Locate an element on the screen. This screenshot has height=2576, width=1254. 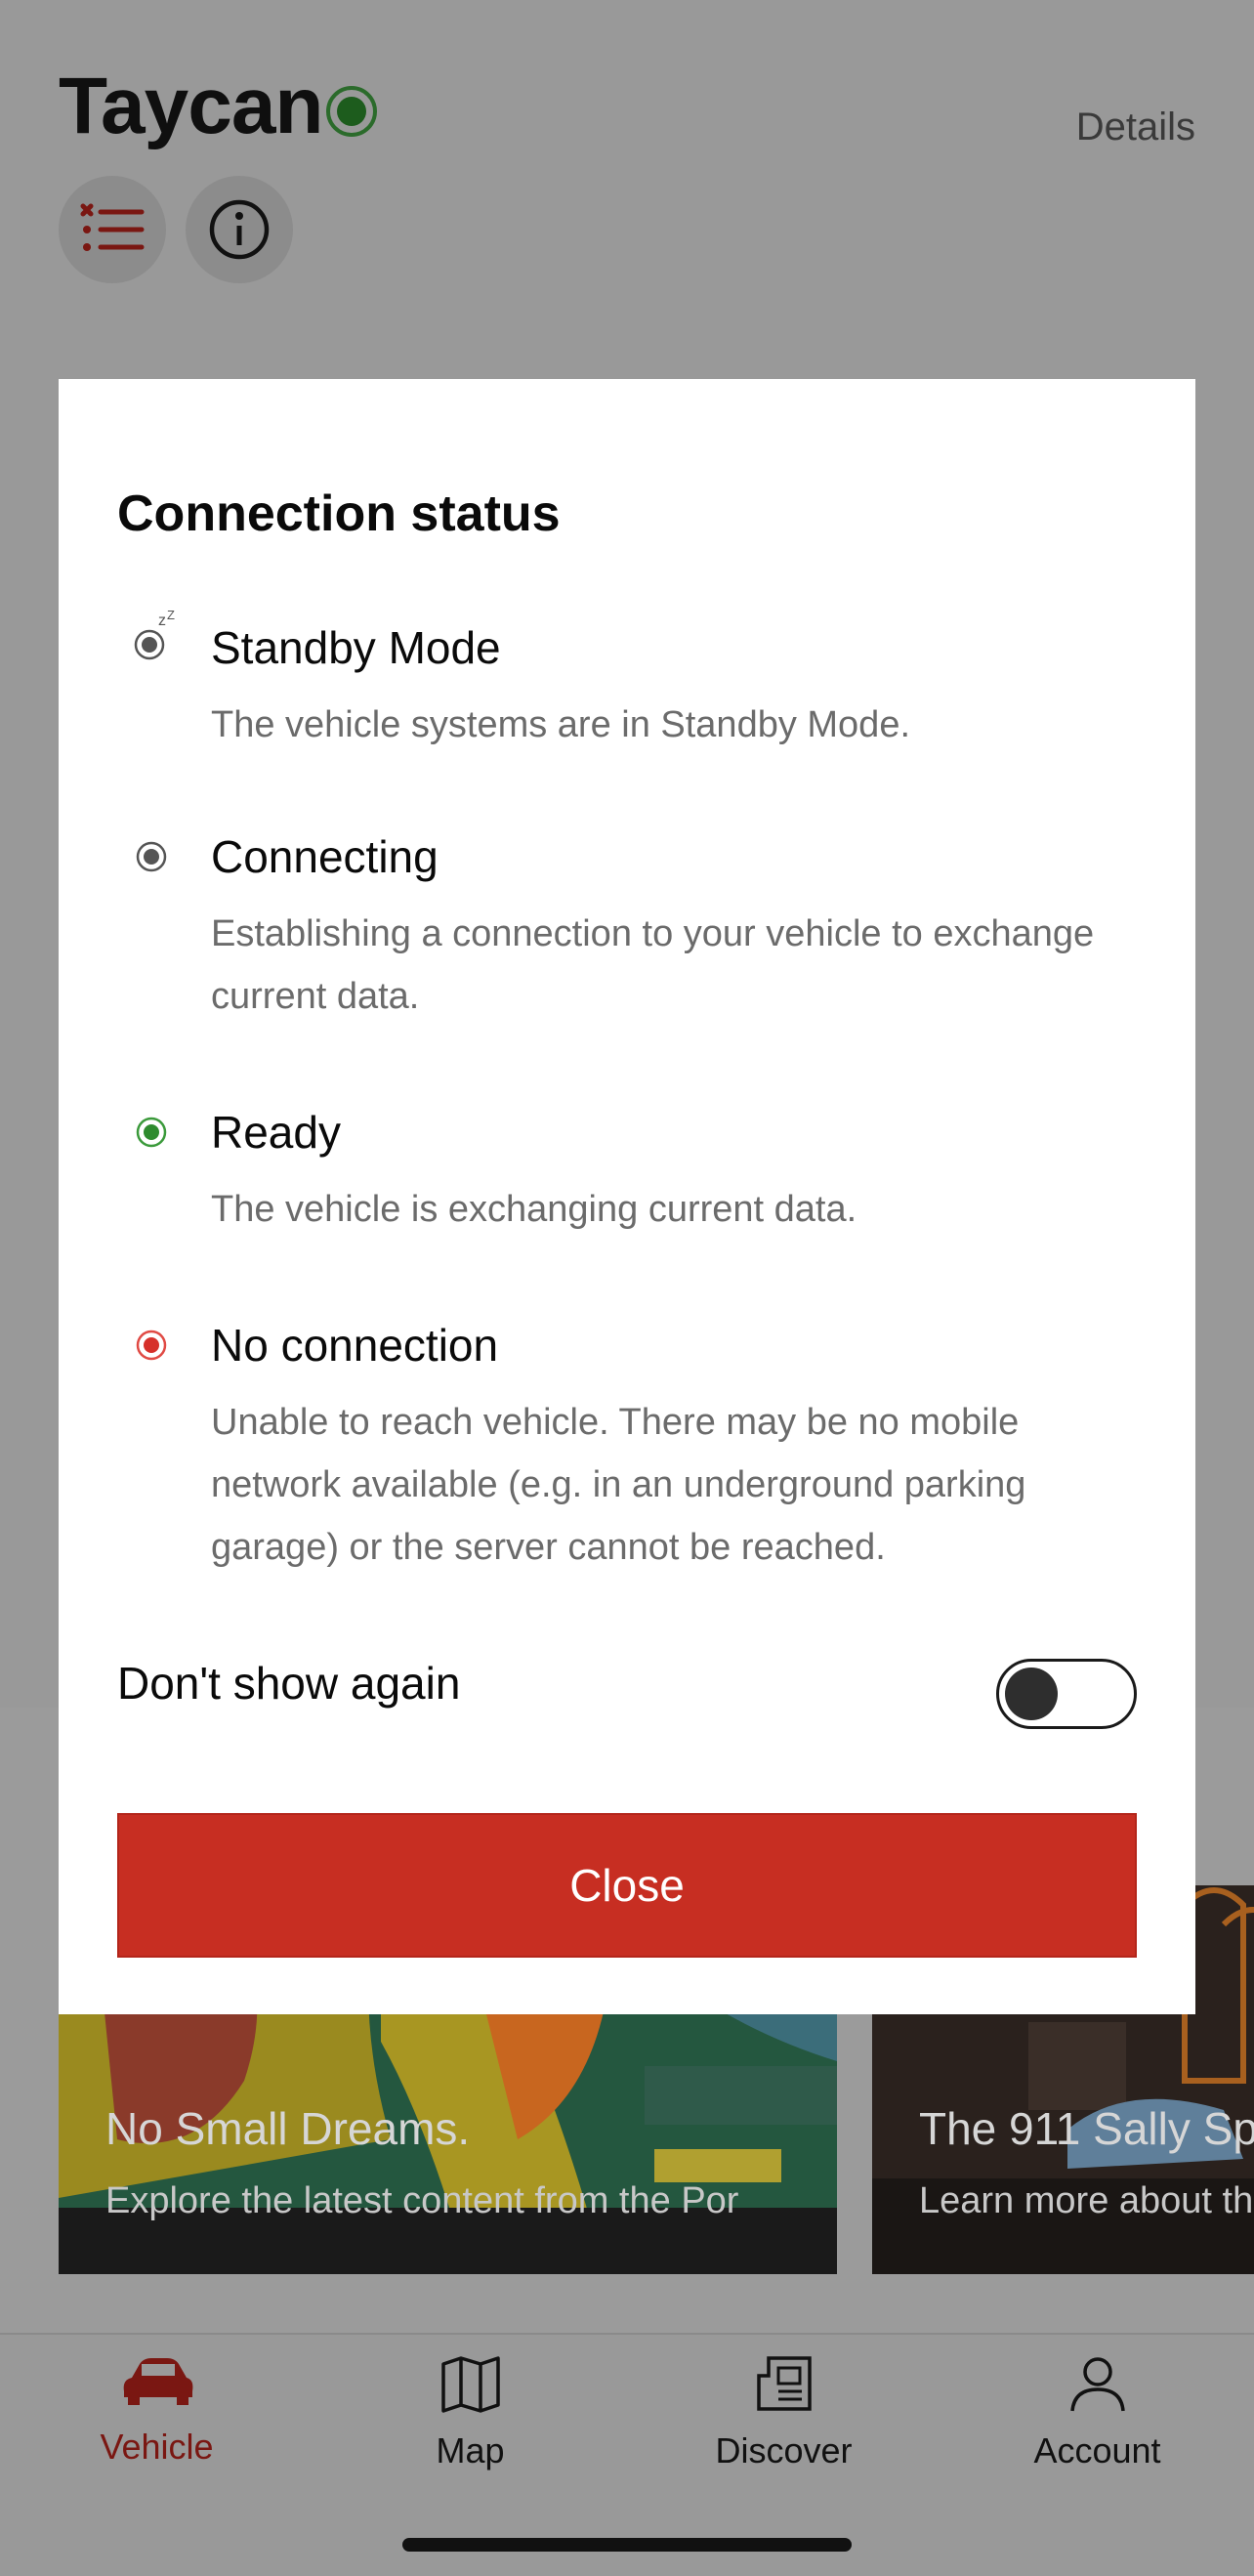
toggle-knob is located at coordinates (1032, 1694).